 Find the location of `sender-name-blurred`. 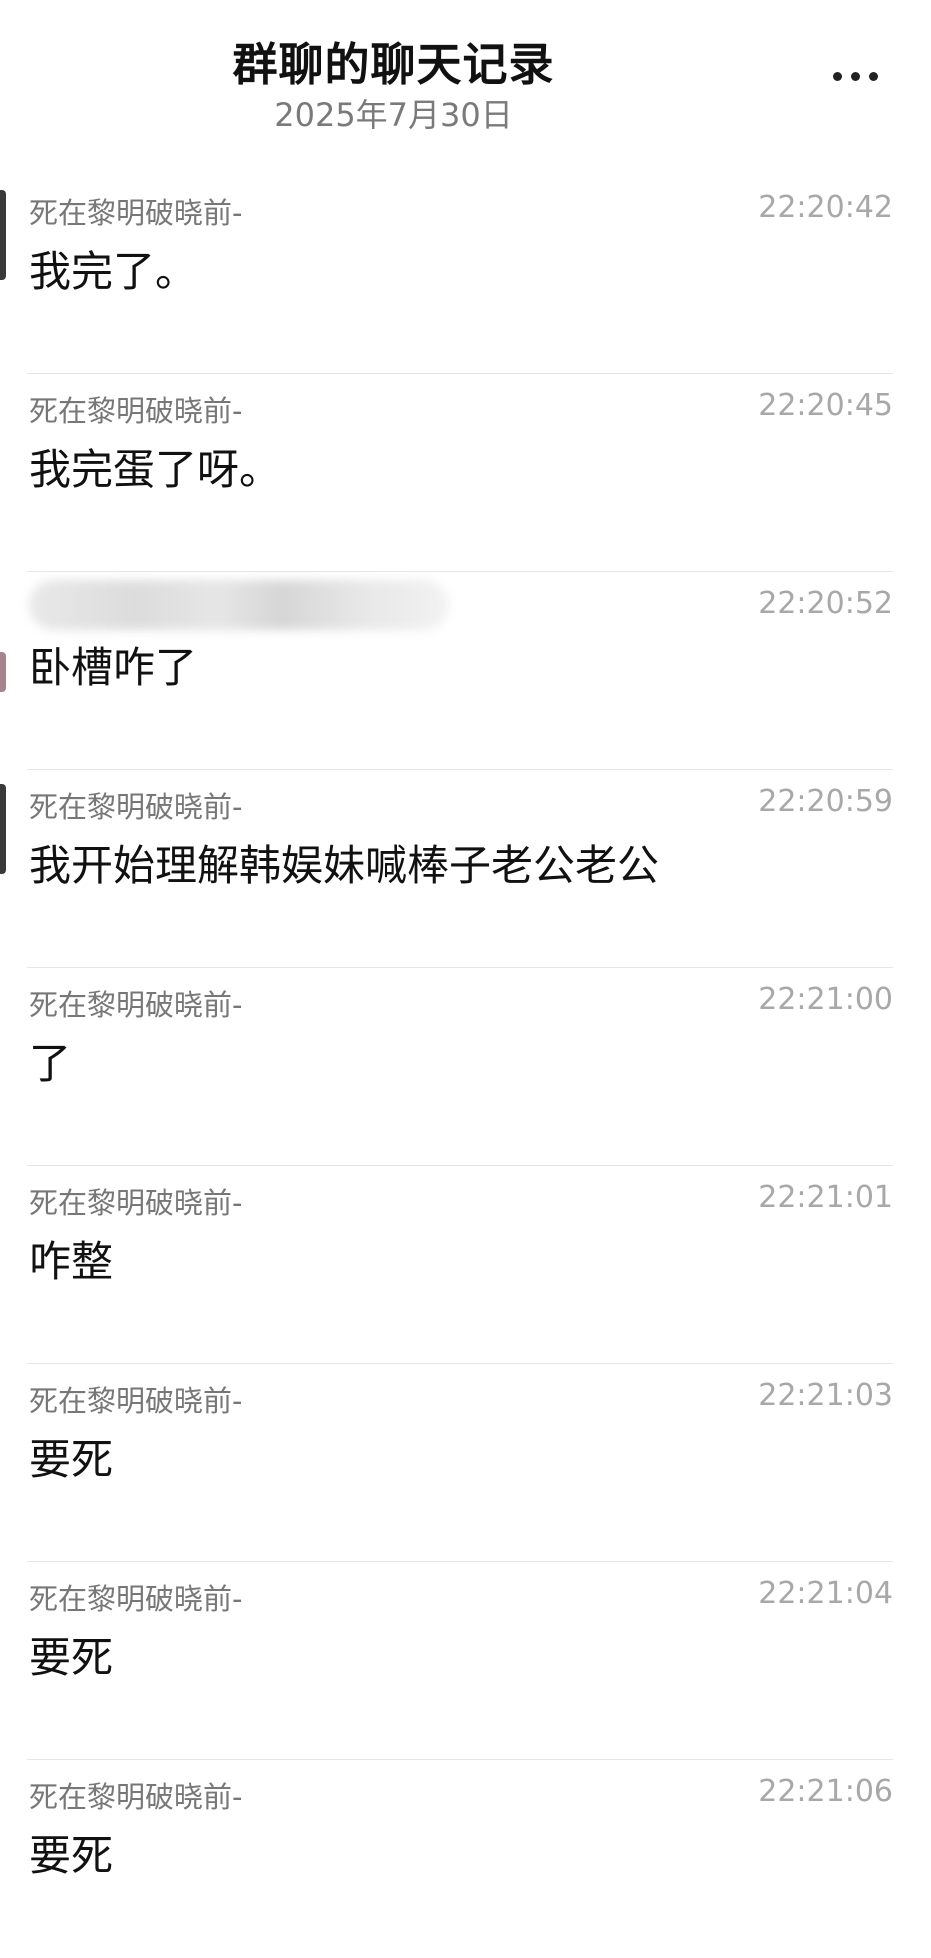

sender-name-blurred is located at coordinates (239, 605).